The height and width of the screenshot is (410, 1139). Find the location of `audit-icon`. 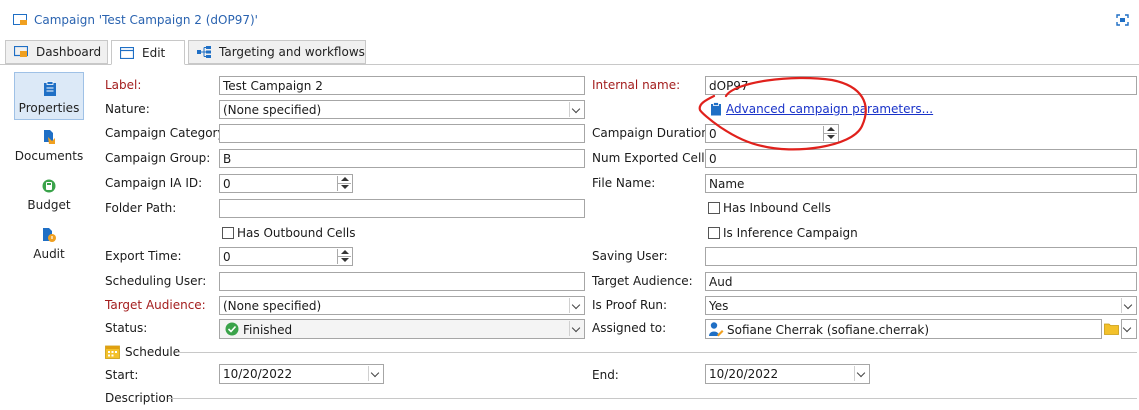

audit-icon is located at coordinates (49, 235).